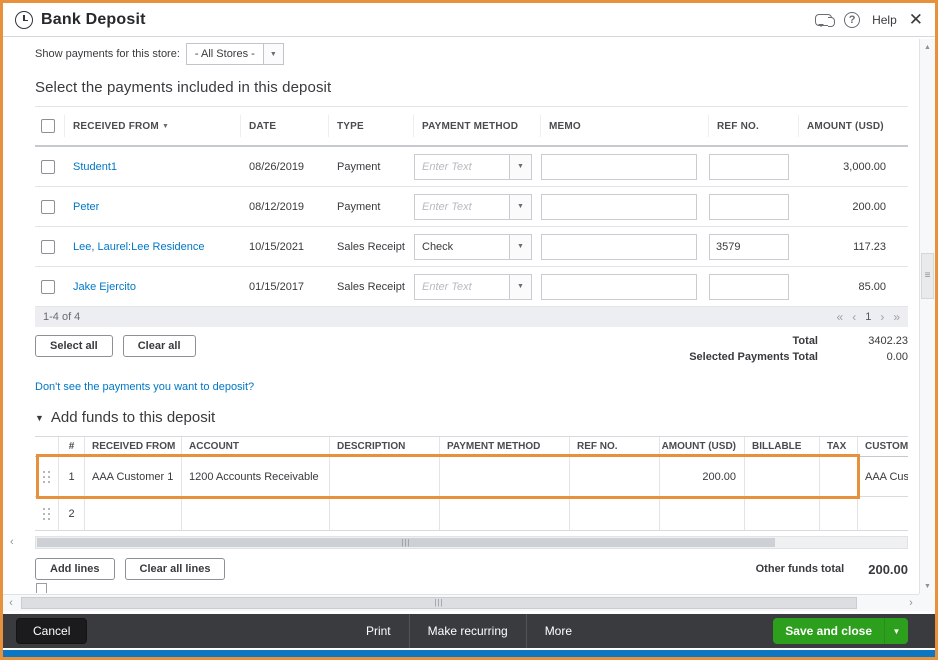 This screenshot has height=660, width=938. I want to click on payment-method-select: Check ▼, so click(473, 246).